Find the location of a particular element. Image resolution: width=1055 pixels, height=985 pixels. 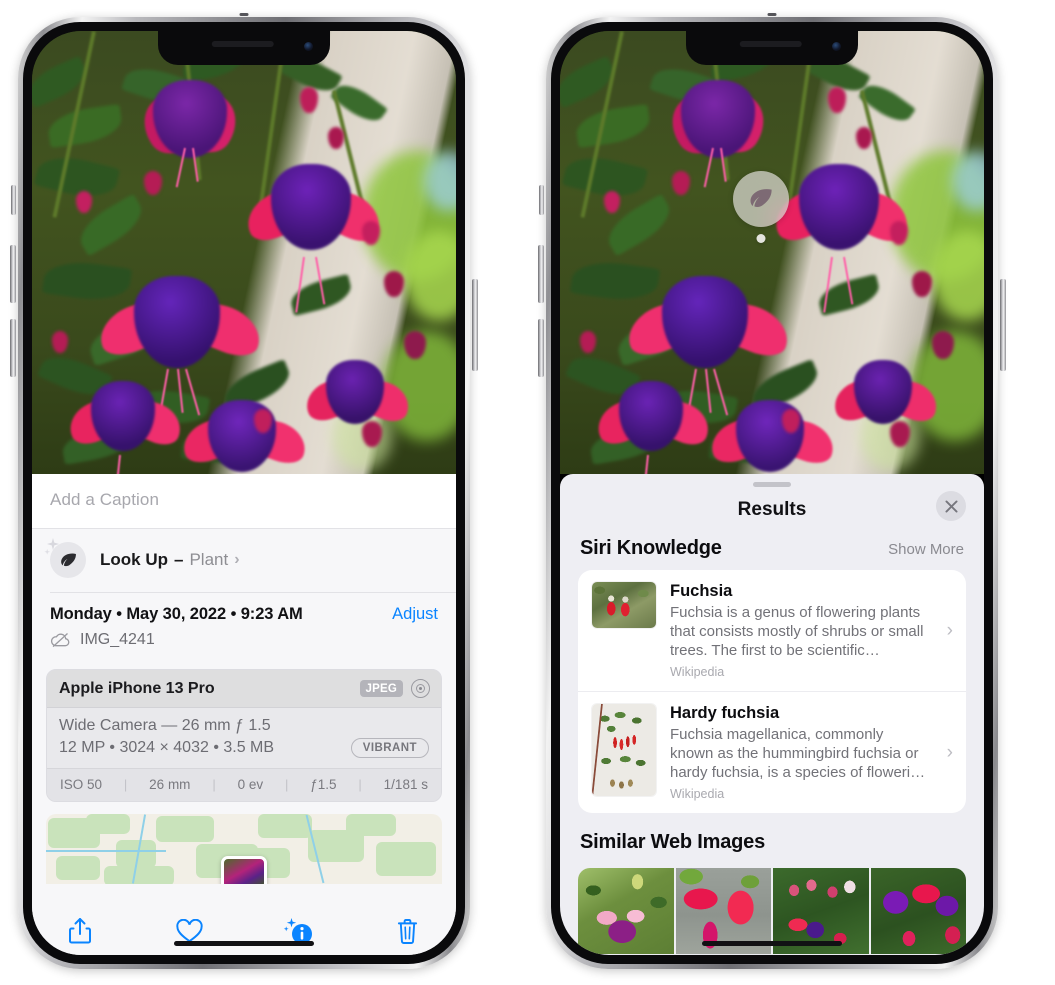

similar-web-images-header: Similar Web Images is located at coordinates (772, 835).